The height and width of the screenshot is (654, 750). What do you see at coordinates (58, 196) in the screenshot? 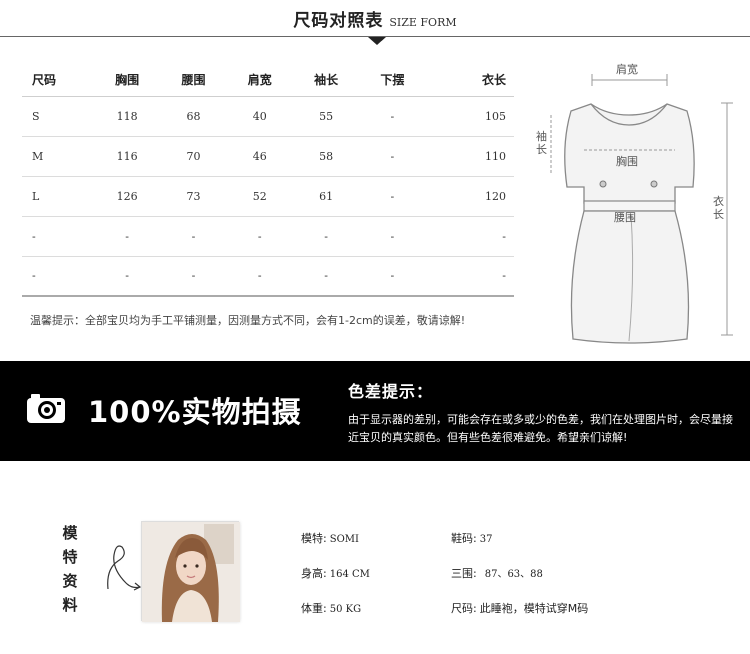
I see `table-cell: L` at bounding box center [58, 196].